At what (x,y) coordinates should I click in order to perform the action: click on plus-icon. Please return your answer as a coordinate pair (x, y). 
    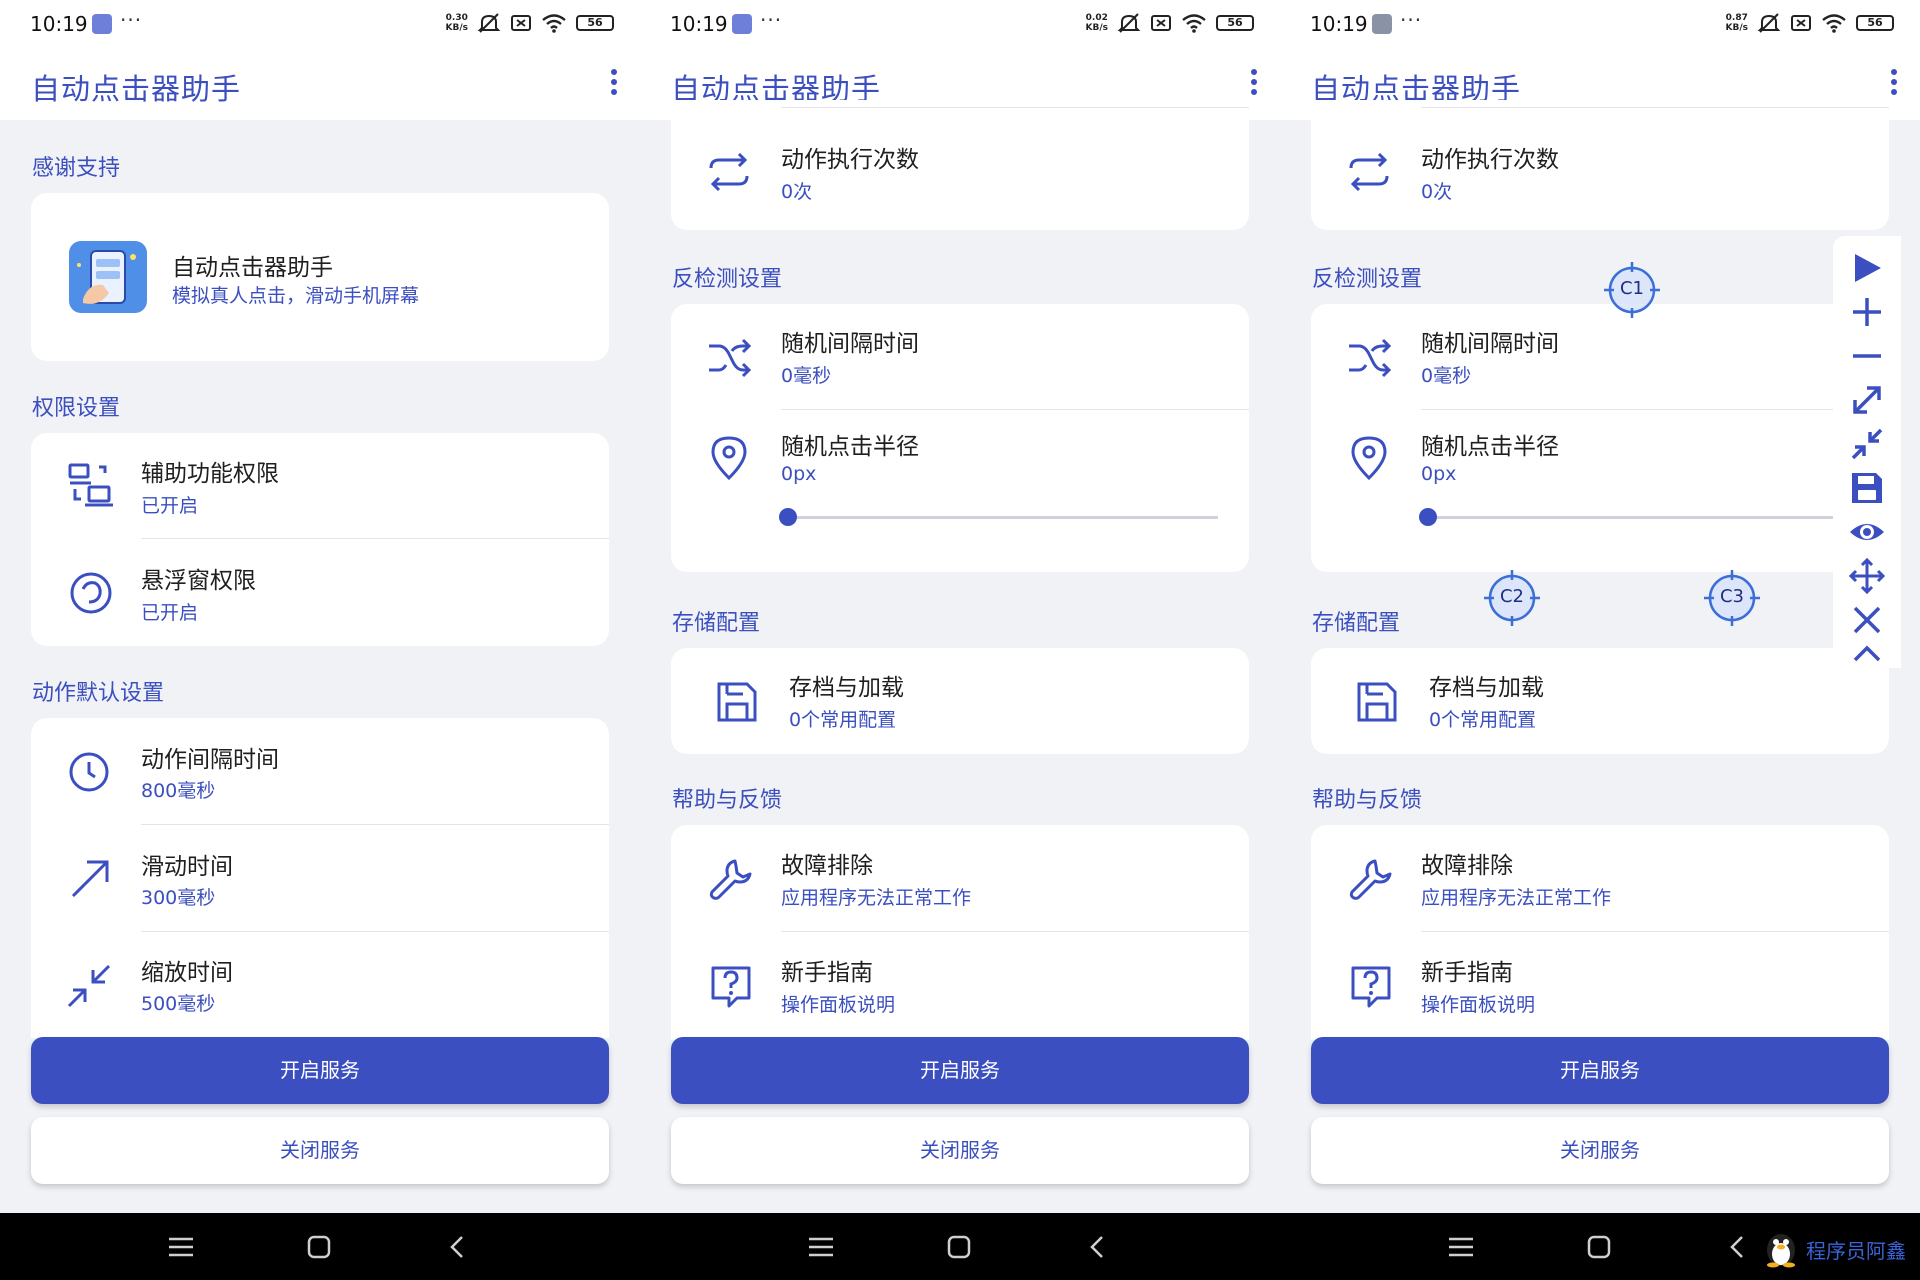
    Looking at the image, I should click on (1867, 312).